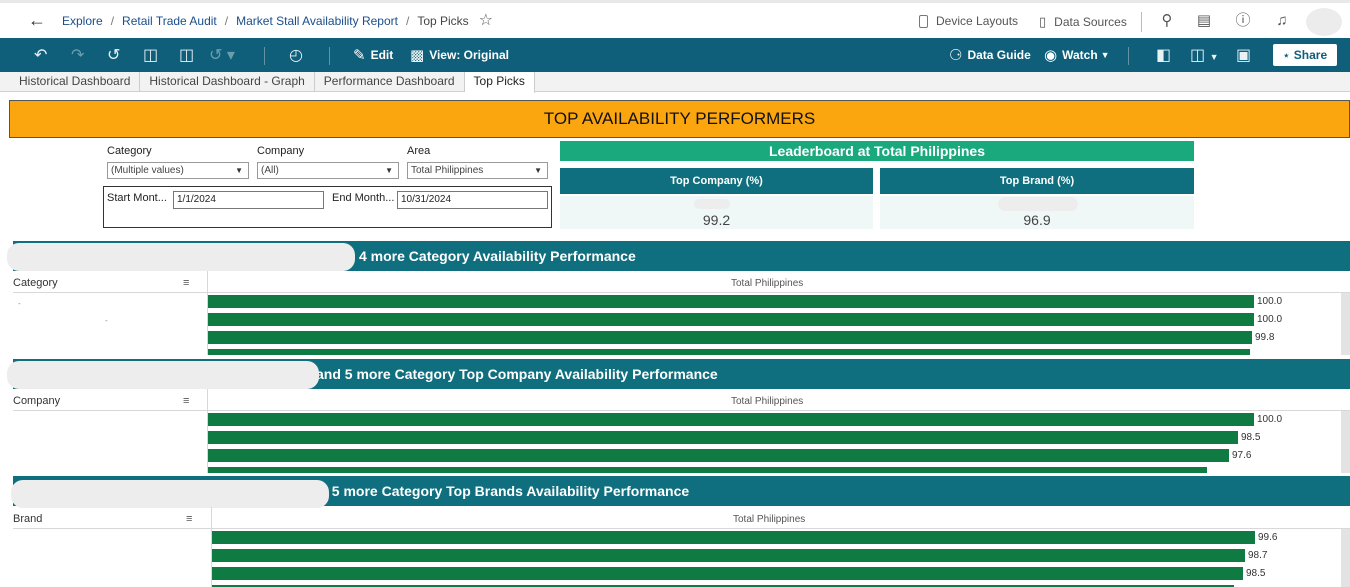 The image size is (1350, 587). Describe the element at coordinates (37, 401) in the screenshot. I see `row-header: Company` at that location.